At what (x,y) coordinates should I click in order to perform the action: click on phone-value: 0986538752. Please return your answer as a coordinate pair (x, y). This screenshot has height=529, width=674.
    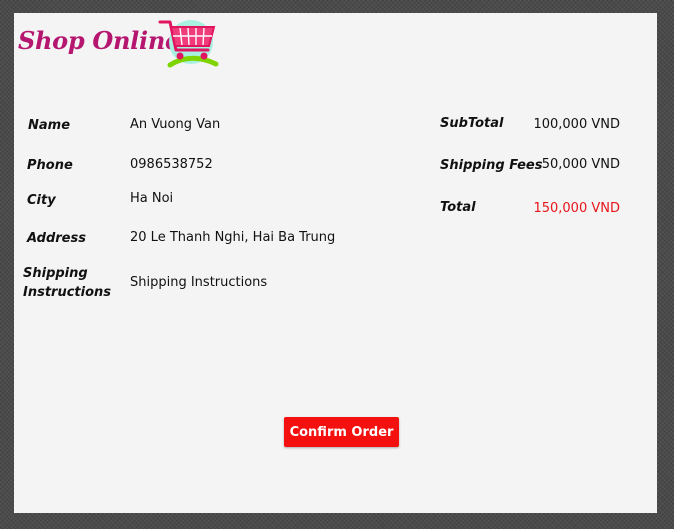
    Looking at the image, I should click on (171, 164).